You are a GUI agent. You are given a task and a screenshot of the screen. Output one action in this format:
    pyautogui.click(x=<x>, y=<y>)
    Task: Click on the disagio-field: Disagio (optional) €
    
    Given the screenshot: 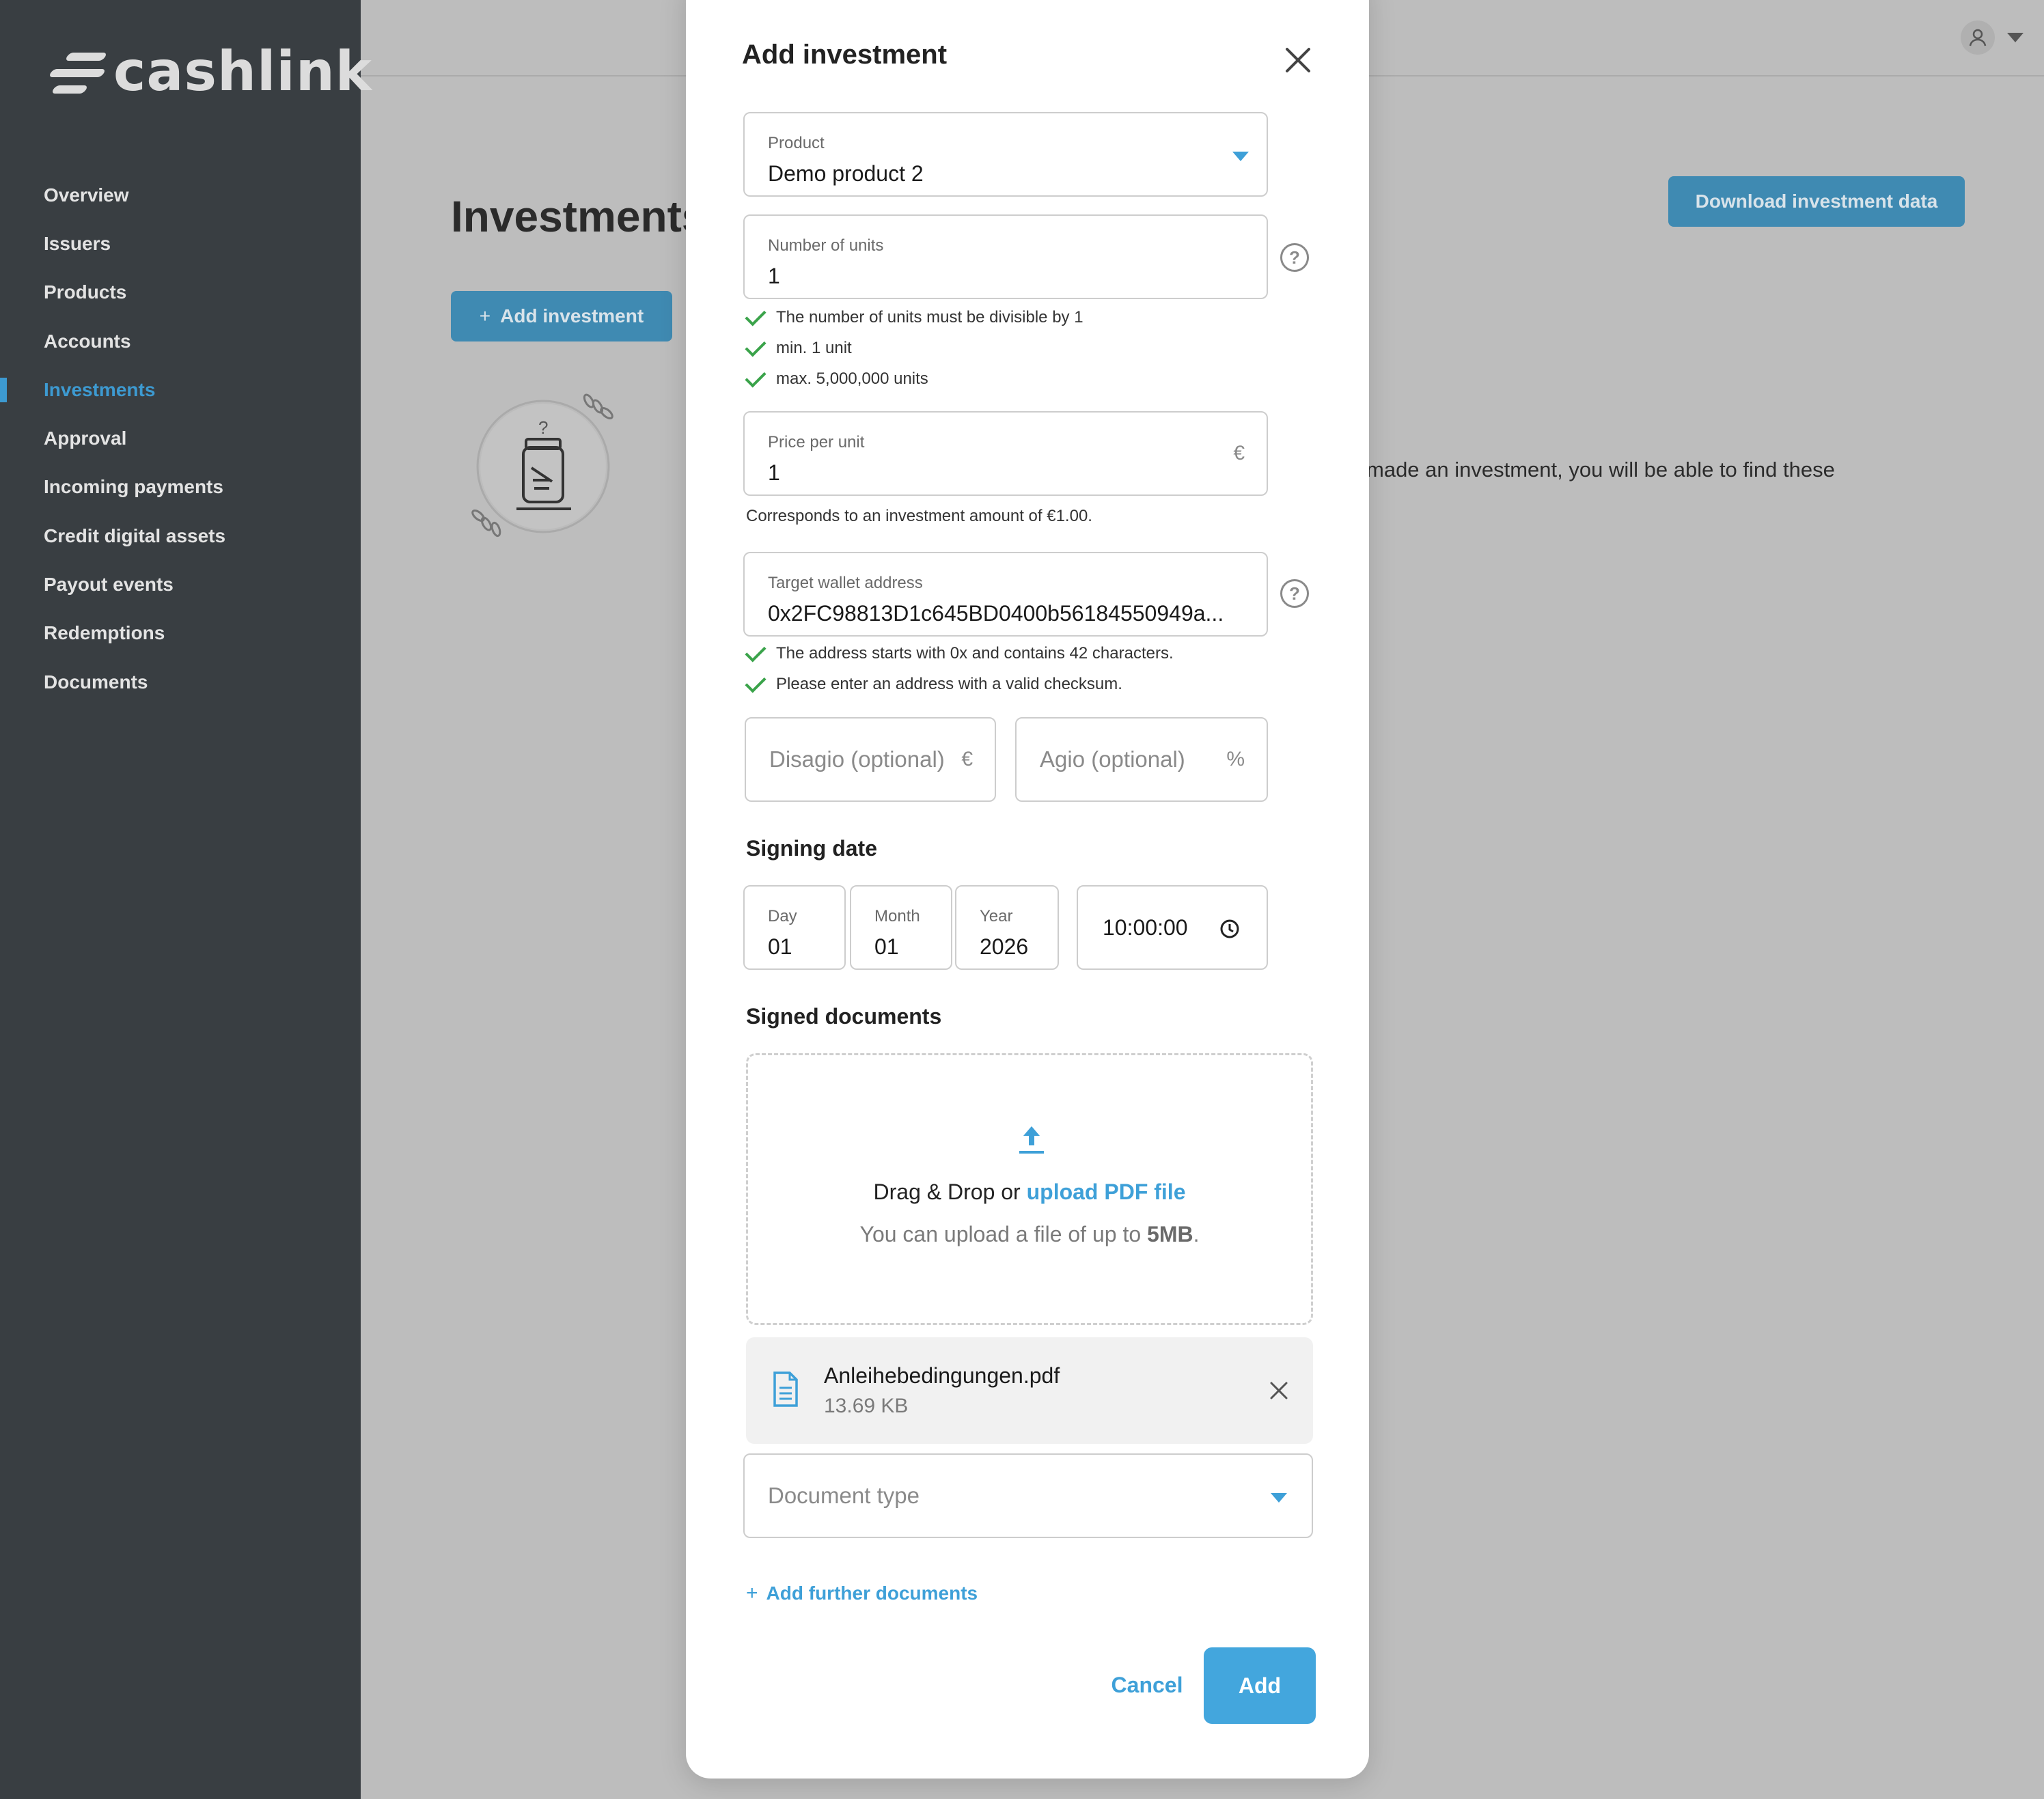 What is the action you would take?
    pyautogui.click(x=870, y=759)
    